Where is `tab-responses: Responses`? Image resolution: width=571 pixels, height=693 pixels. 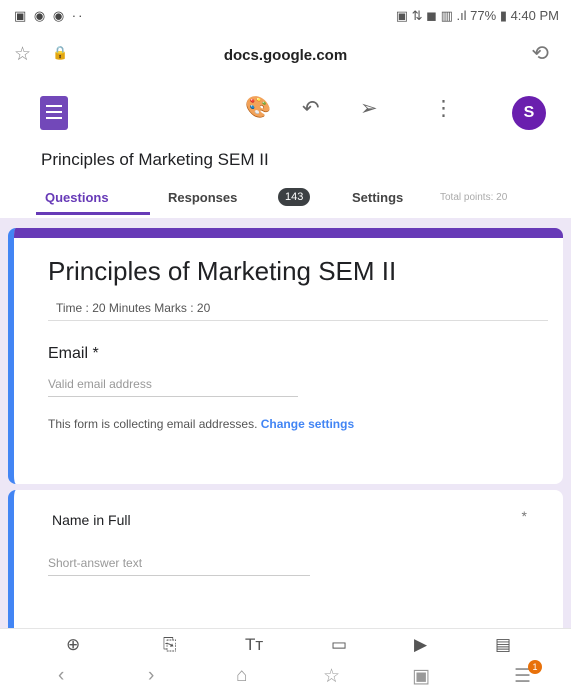
tab-responses: Responses is located at coordinates (202, 197).